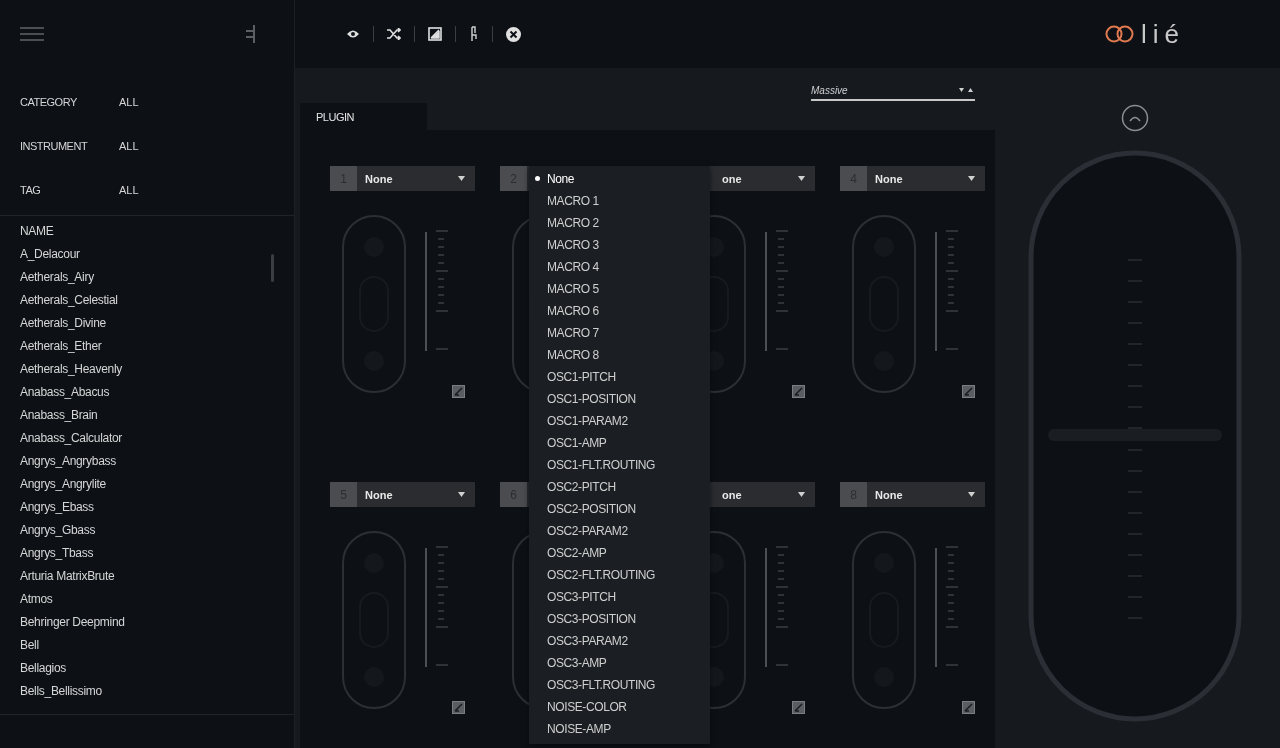  What do you see at coordinates (58, 530) in the screenshot?
I see `preset-item: Angrys_Gbass` at bounding box center [58, 530].